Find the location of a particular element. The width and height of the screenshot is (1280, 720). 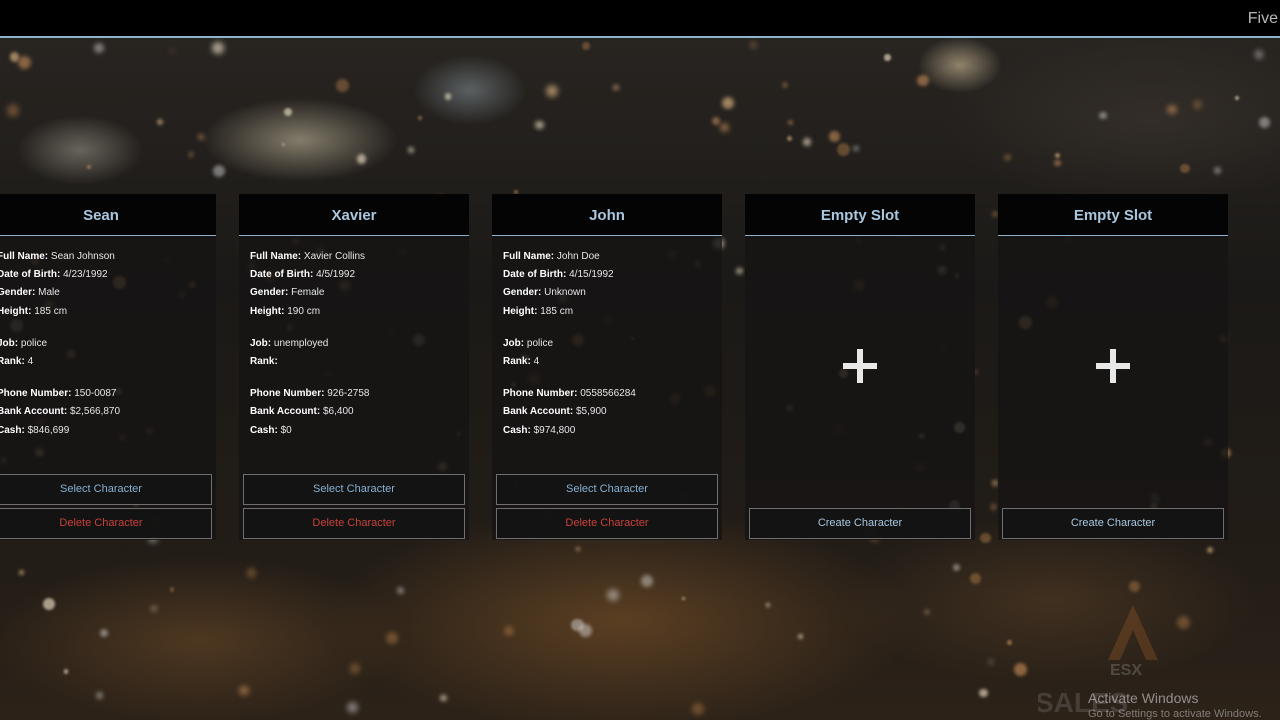

dob-value: 4/23/1992 is located at coordinates (85, 275).